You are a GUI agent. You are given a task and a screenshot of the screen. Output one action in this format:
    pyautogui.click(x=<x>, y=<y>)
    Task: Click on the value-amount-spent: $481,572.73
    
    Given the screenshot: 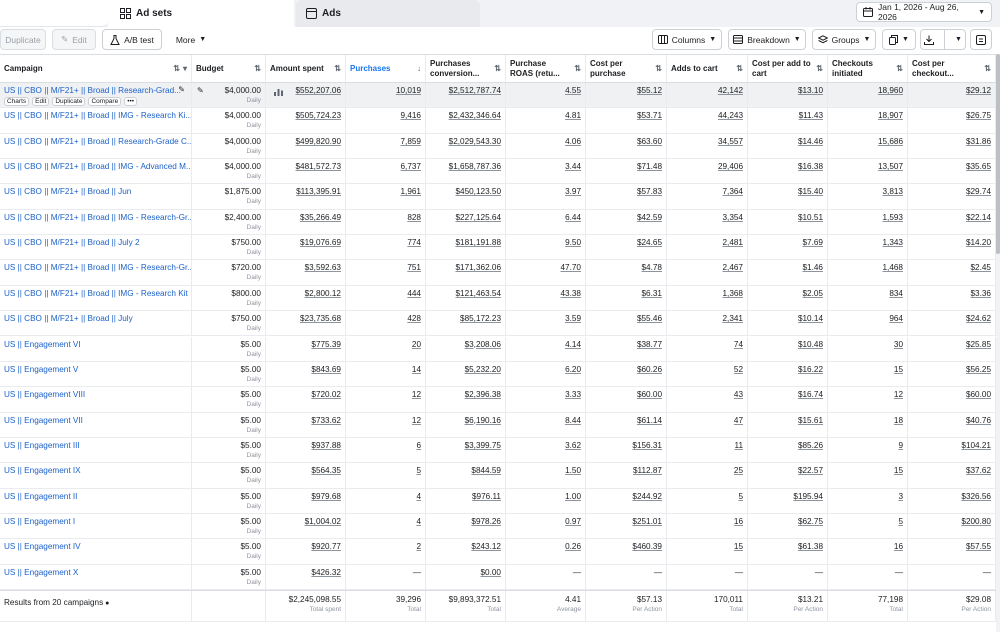 What is the action you would take?
    pyautogui.click(x=318, y=166)
    